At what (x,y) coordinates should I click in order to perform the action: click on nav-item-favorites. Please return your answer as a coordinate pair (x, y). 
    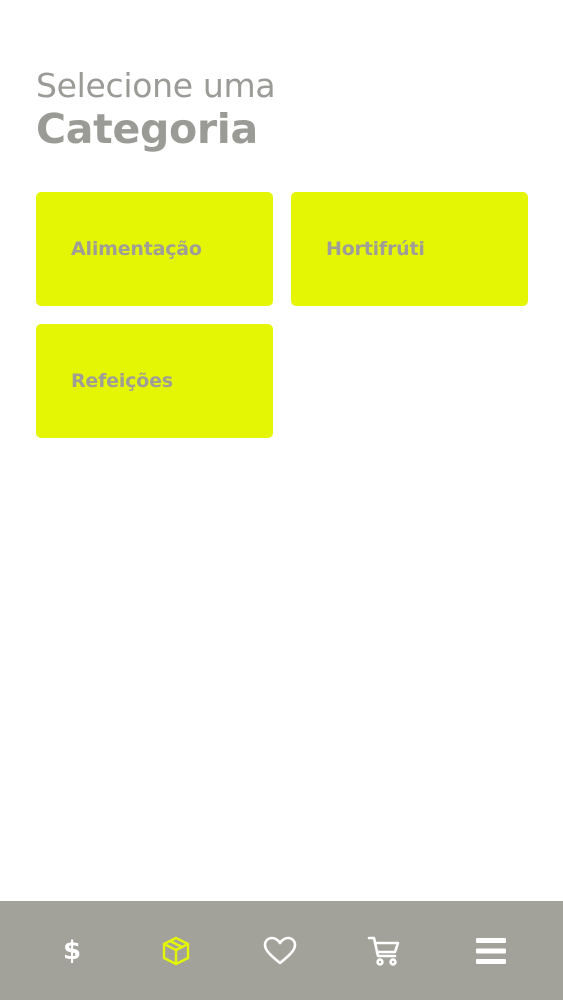
    Looking at the image, I should click on (280, 950).